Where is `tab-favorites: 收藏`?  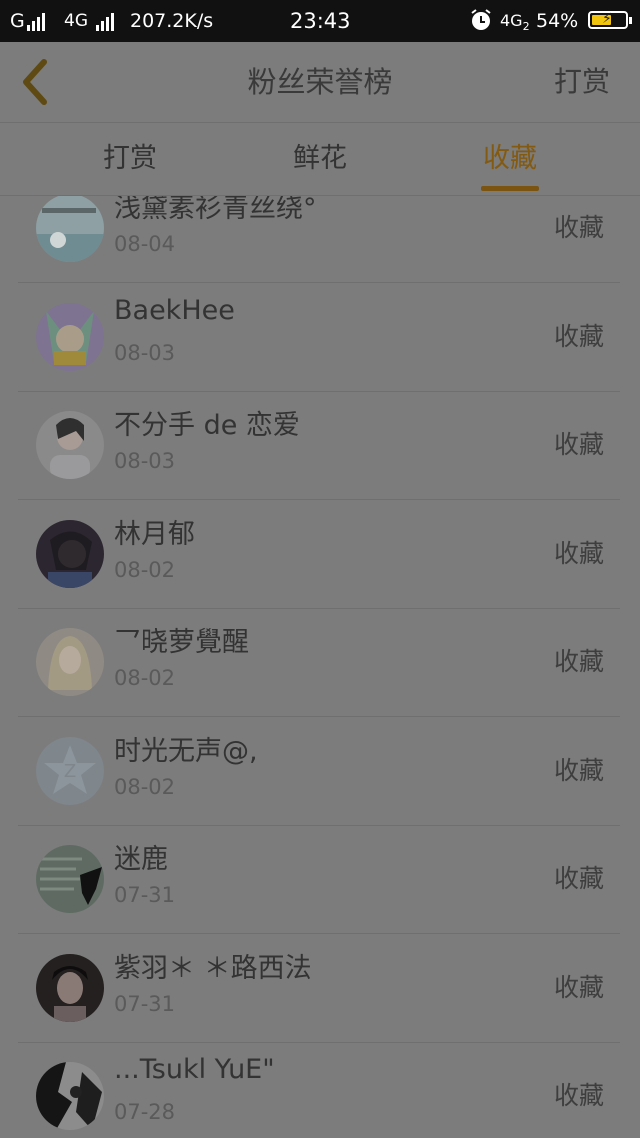 tab-favorites: 收藏 is located at coordinates (510, 159).